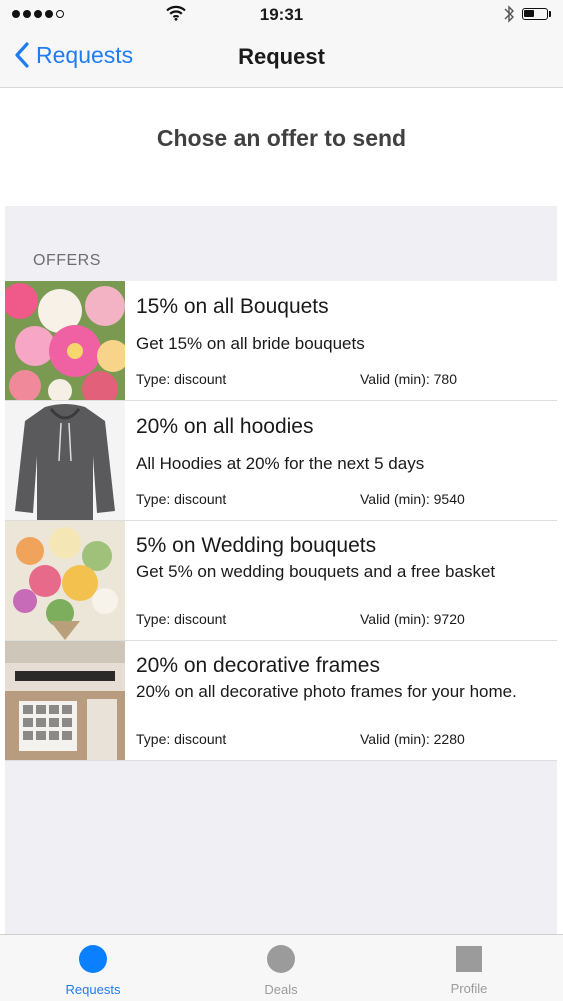 The image size is (563, 1001). I want to click on status-bar: 19:31, so click(281, 15).